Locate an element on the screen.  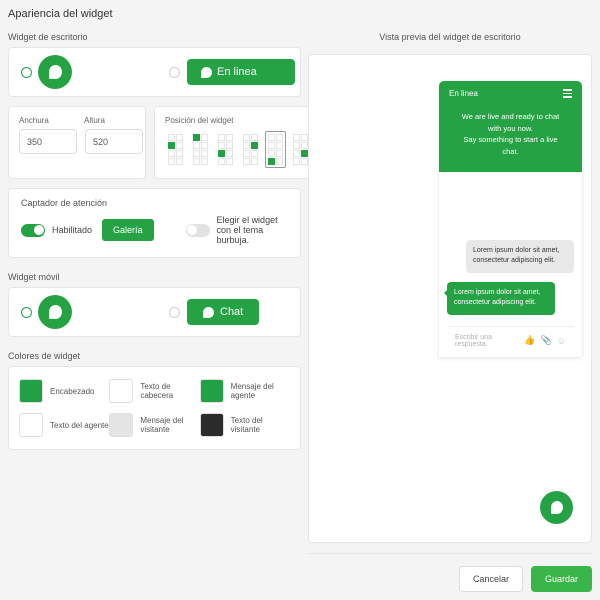
toggle-knob is located at coordinates (38, 230).